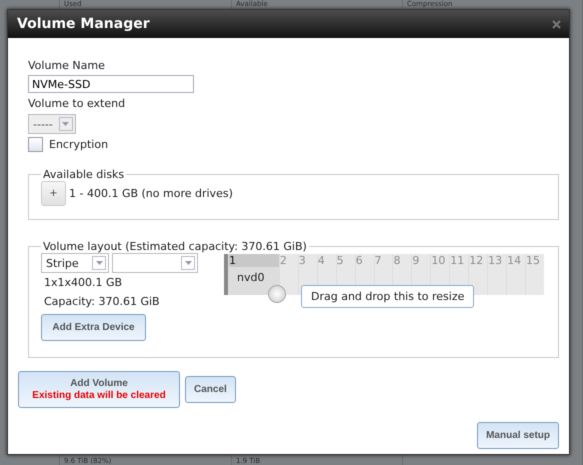  Describe the element at coordinates (151, 193) in the screenshot. I see `disk-description: 1 - 400.1 GB (no more drives)` at that location.